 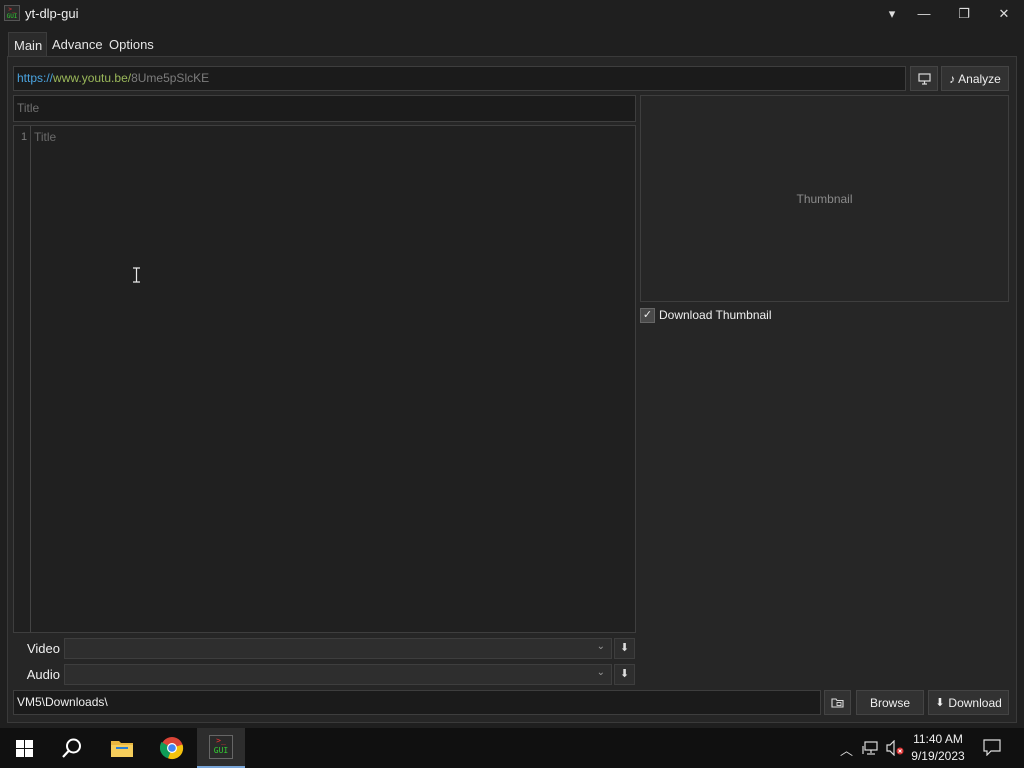 What do you see at coordinates (417, 702) in the screenshot?
I see `download-path-input: VM5\Downloads\` at bounding box center [417, 702].